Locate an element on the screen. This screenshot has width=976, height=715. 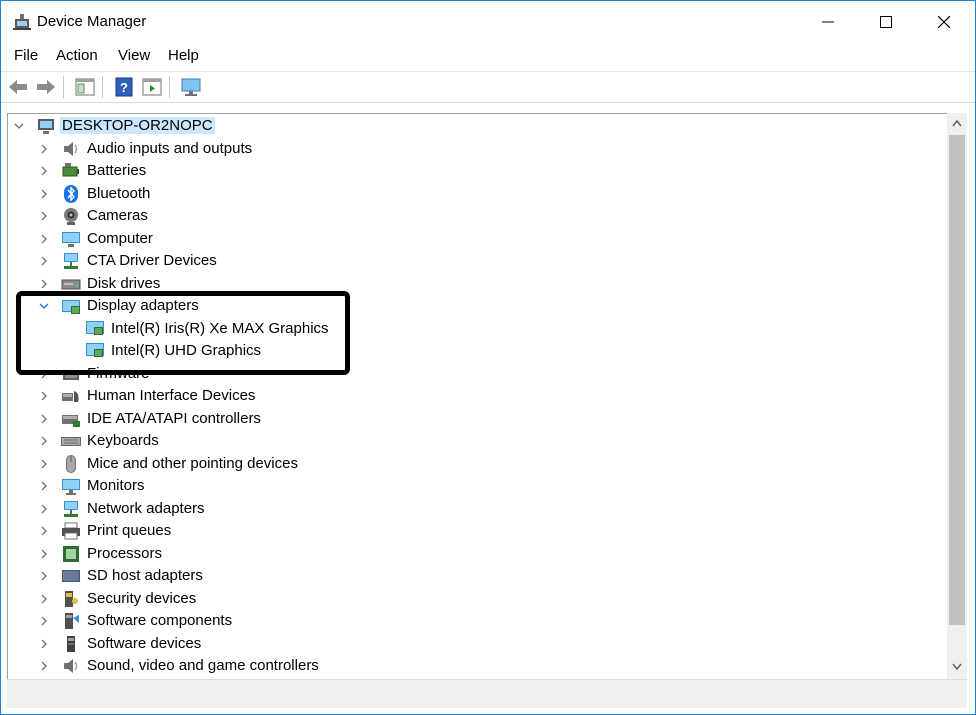
mouse-icon is located at coordinates (71, 463).